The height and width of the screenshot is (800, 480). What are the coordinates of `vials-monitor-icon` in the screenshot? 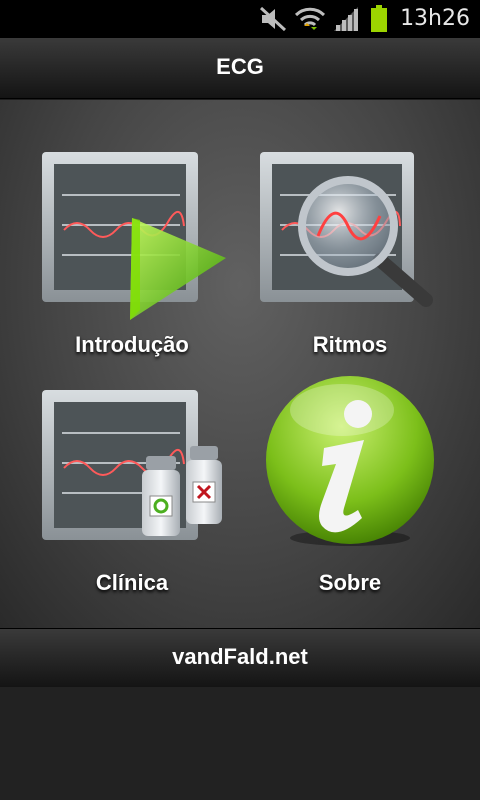 It's located at (132, 465).